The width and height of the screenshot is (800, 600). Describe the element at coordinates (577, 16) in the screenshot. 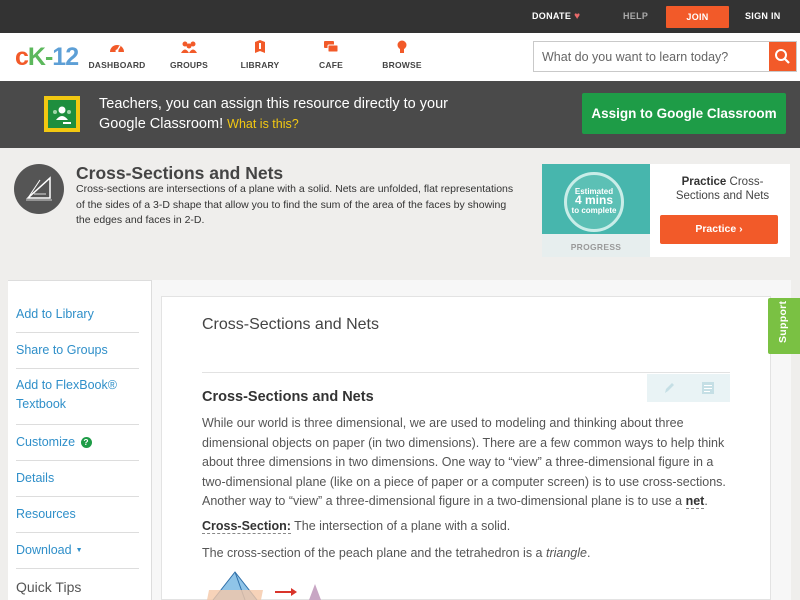

I see `heart-icon: ♥` at that location.